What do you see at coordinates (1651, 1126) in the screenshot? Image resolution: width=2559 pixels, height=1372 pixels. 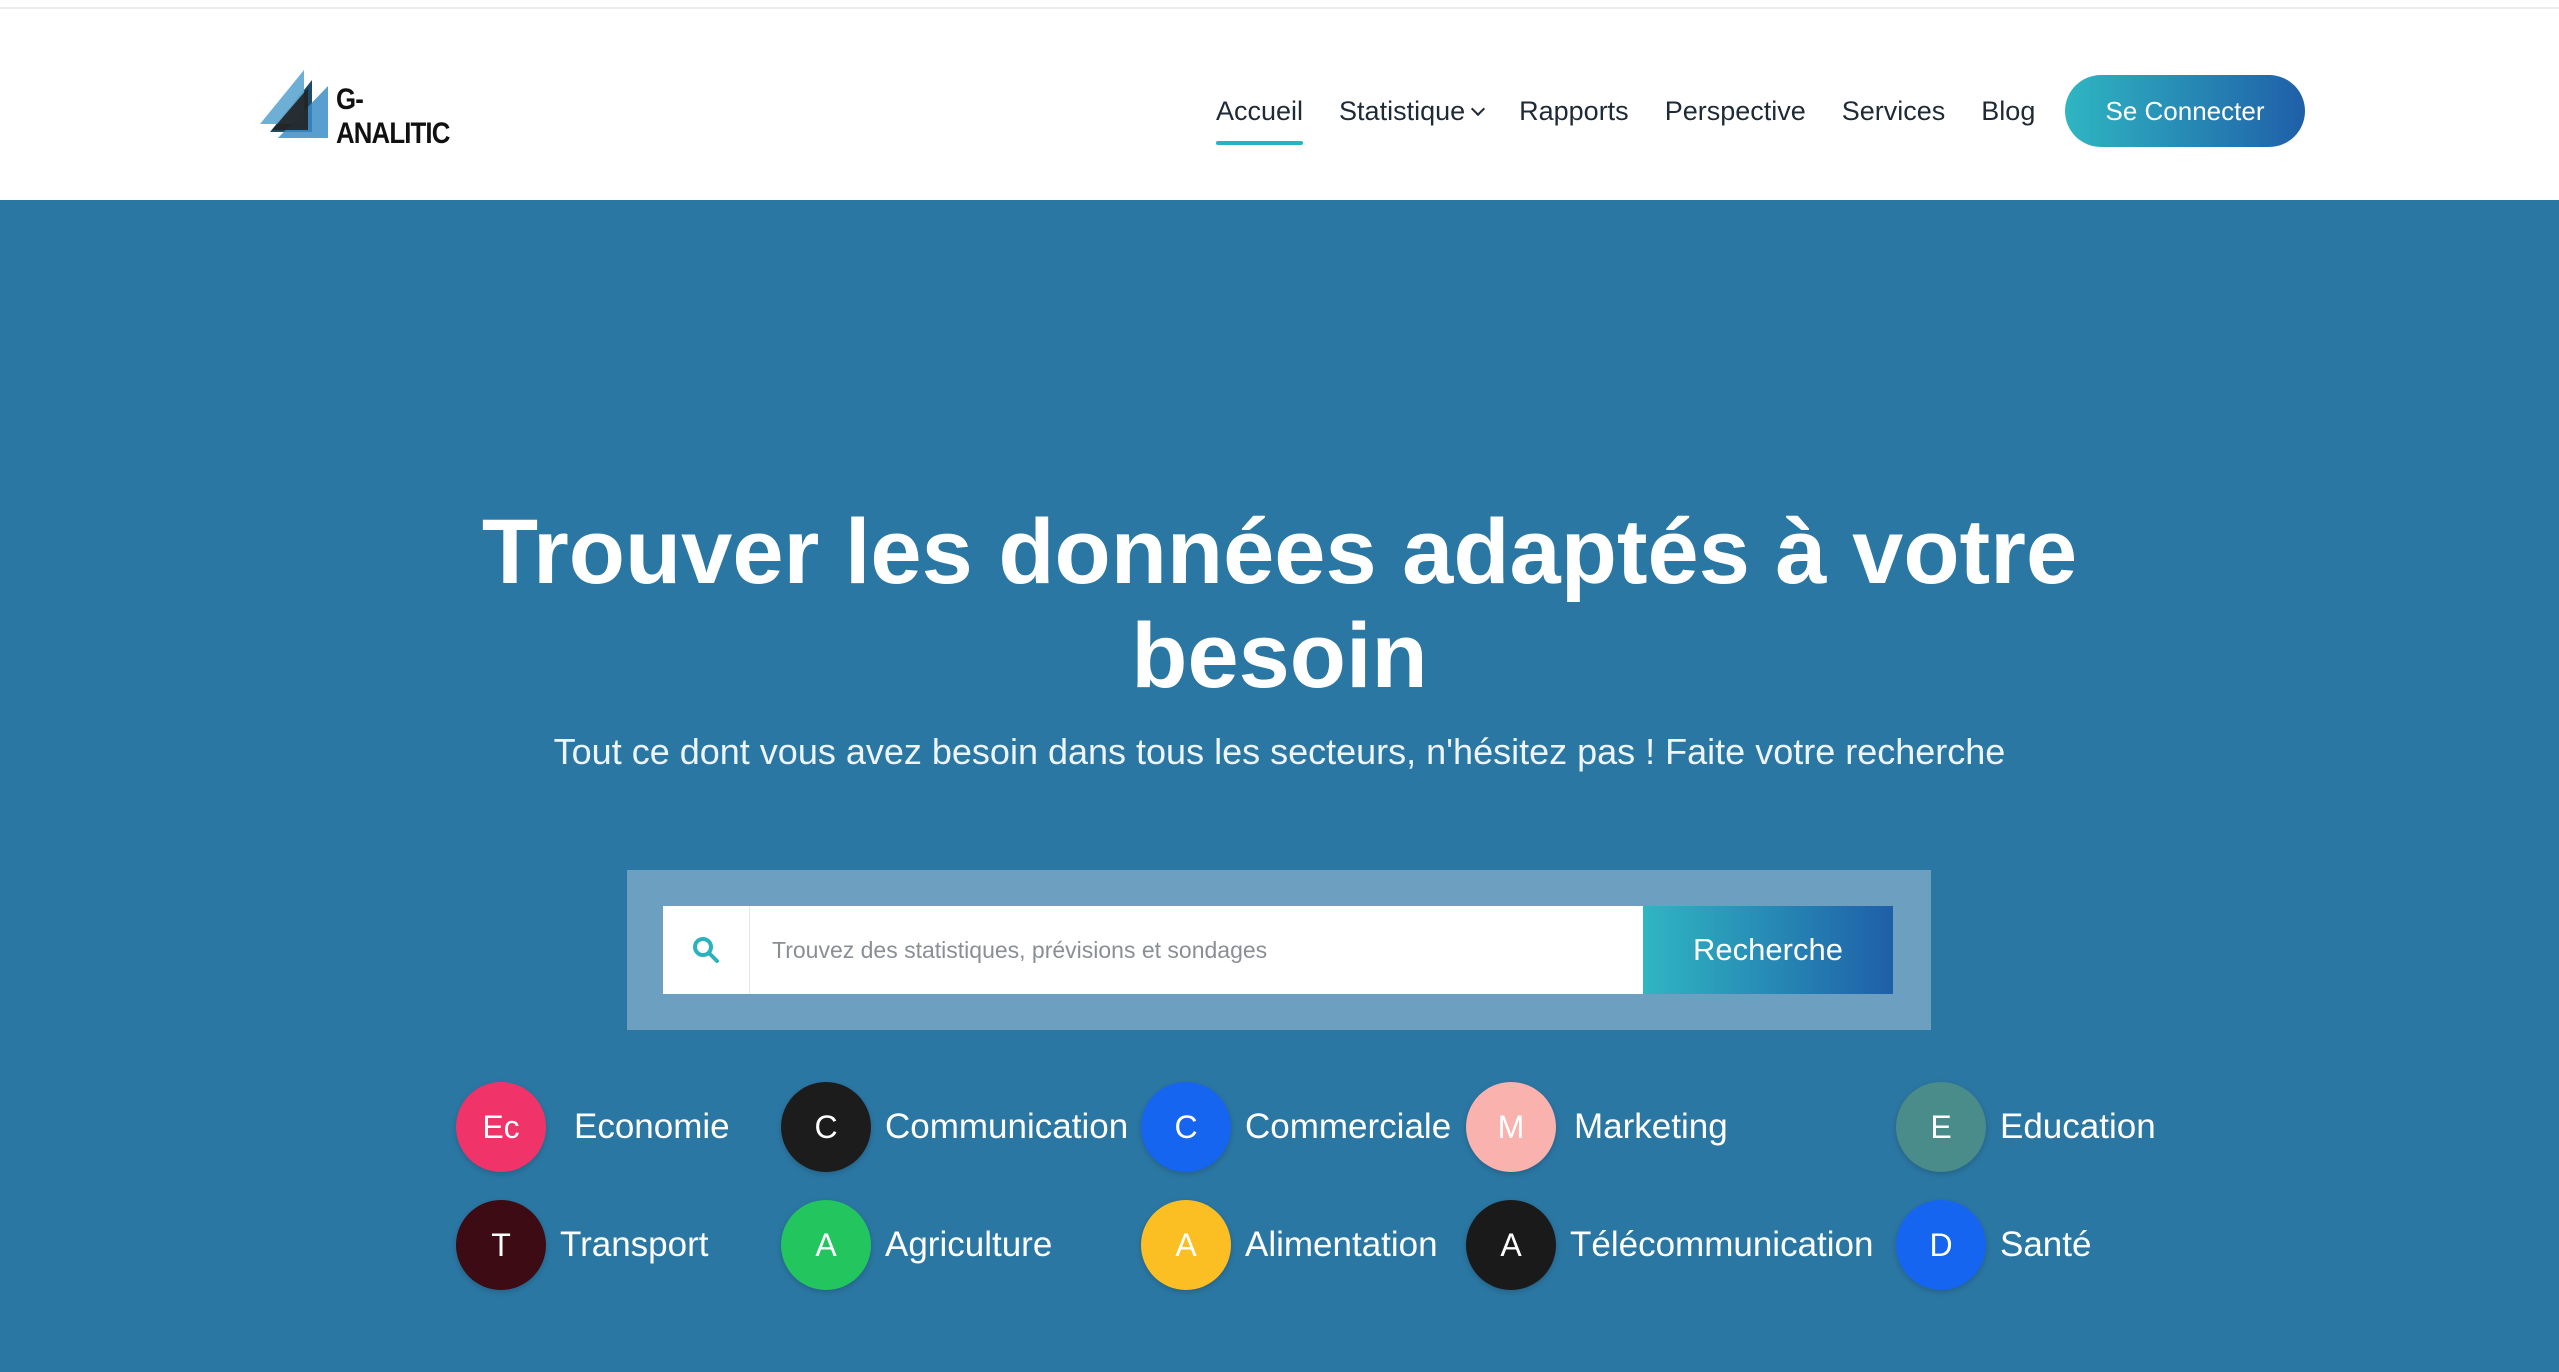 I see `category-label: Marketing` at bounding box center [1651, 1126].